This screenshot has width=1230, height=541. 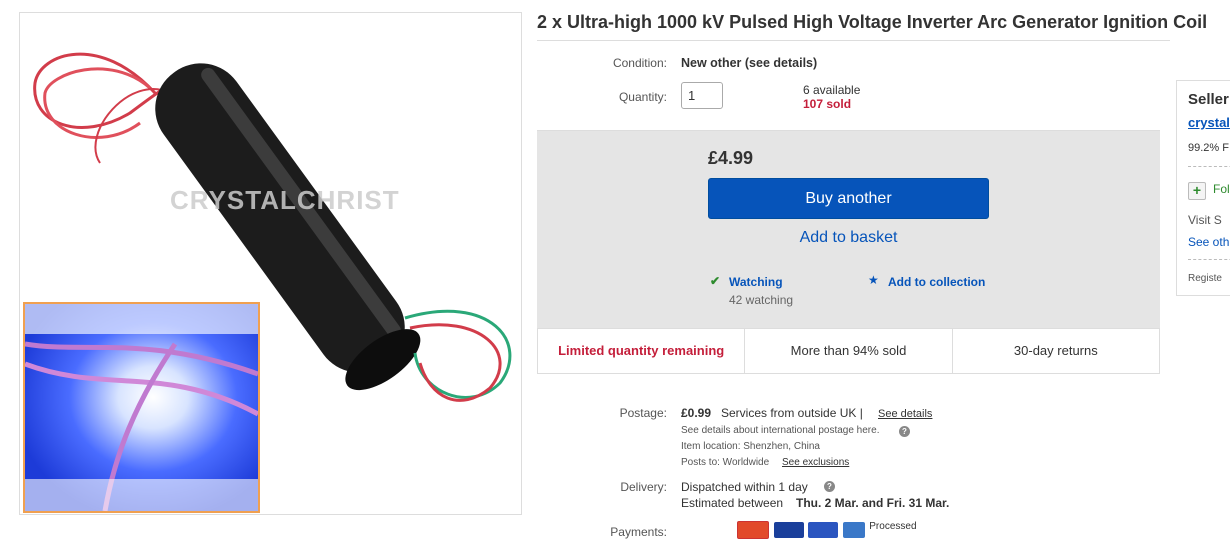 I want to click on delivery-estimate-prefix: Estimated between, so click(x=732, y=503).